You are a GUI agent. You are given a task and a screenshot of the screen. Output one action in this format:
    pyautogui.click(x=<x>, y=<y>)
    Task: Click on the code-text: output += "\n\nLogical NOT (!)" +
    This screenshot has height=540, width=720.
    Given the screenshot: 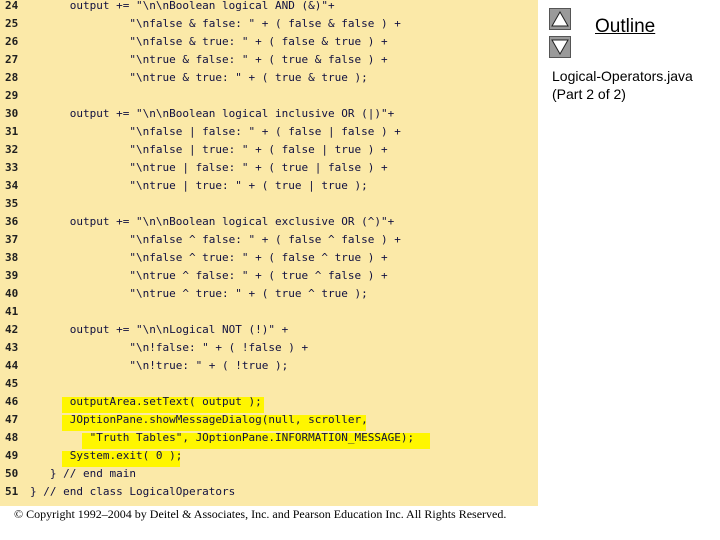 What is the action you would take?
    pyautogui.click(x=159, y=329)
    